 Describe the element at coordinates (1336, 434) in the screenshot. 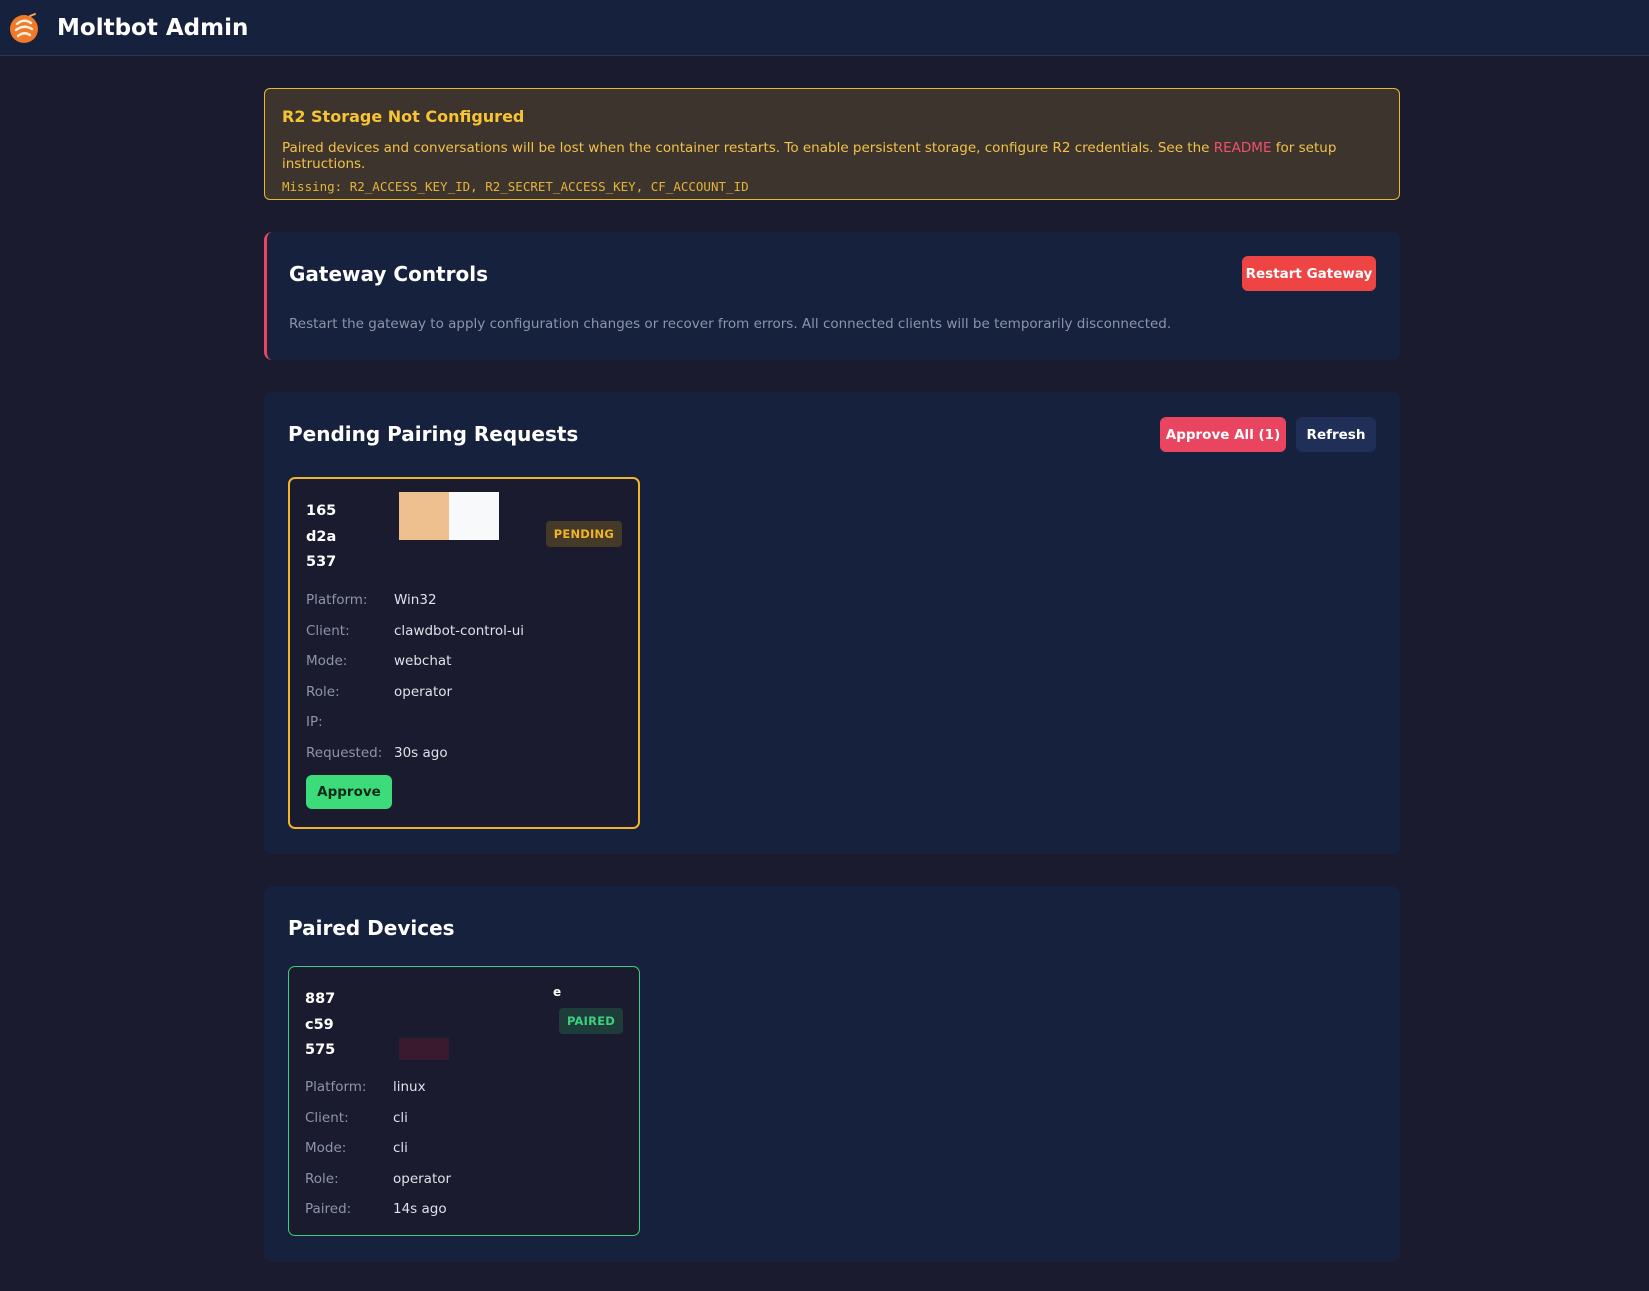

I see `refresh-button: Refresh` at that location.